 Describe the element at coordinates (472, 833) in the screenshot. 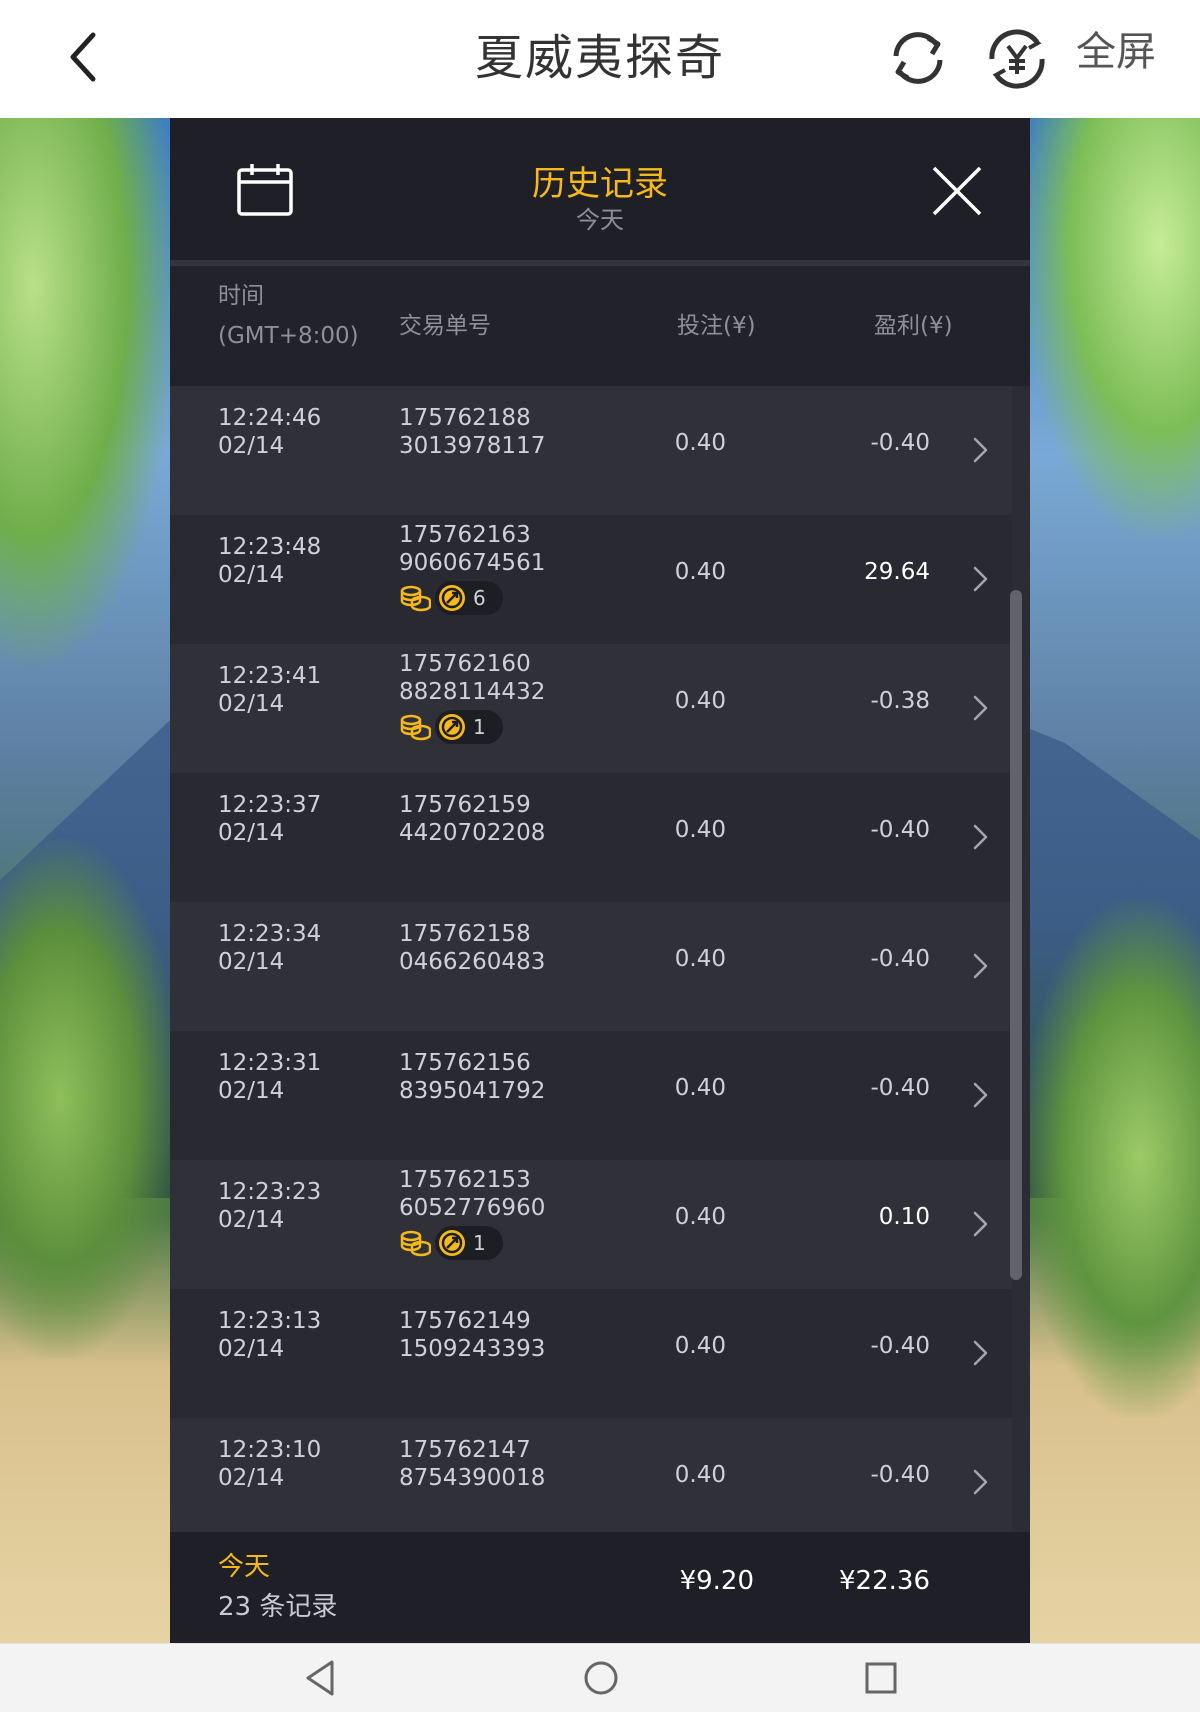

I see `row-transaction-id-part2: 4420702208` at that location.